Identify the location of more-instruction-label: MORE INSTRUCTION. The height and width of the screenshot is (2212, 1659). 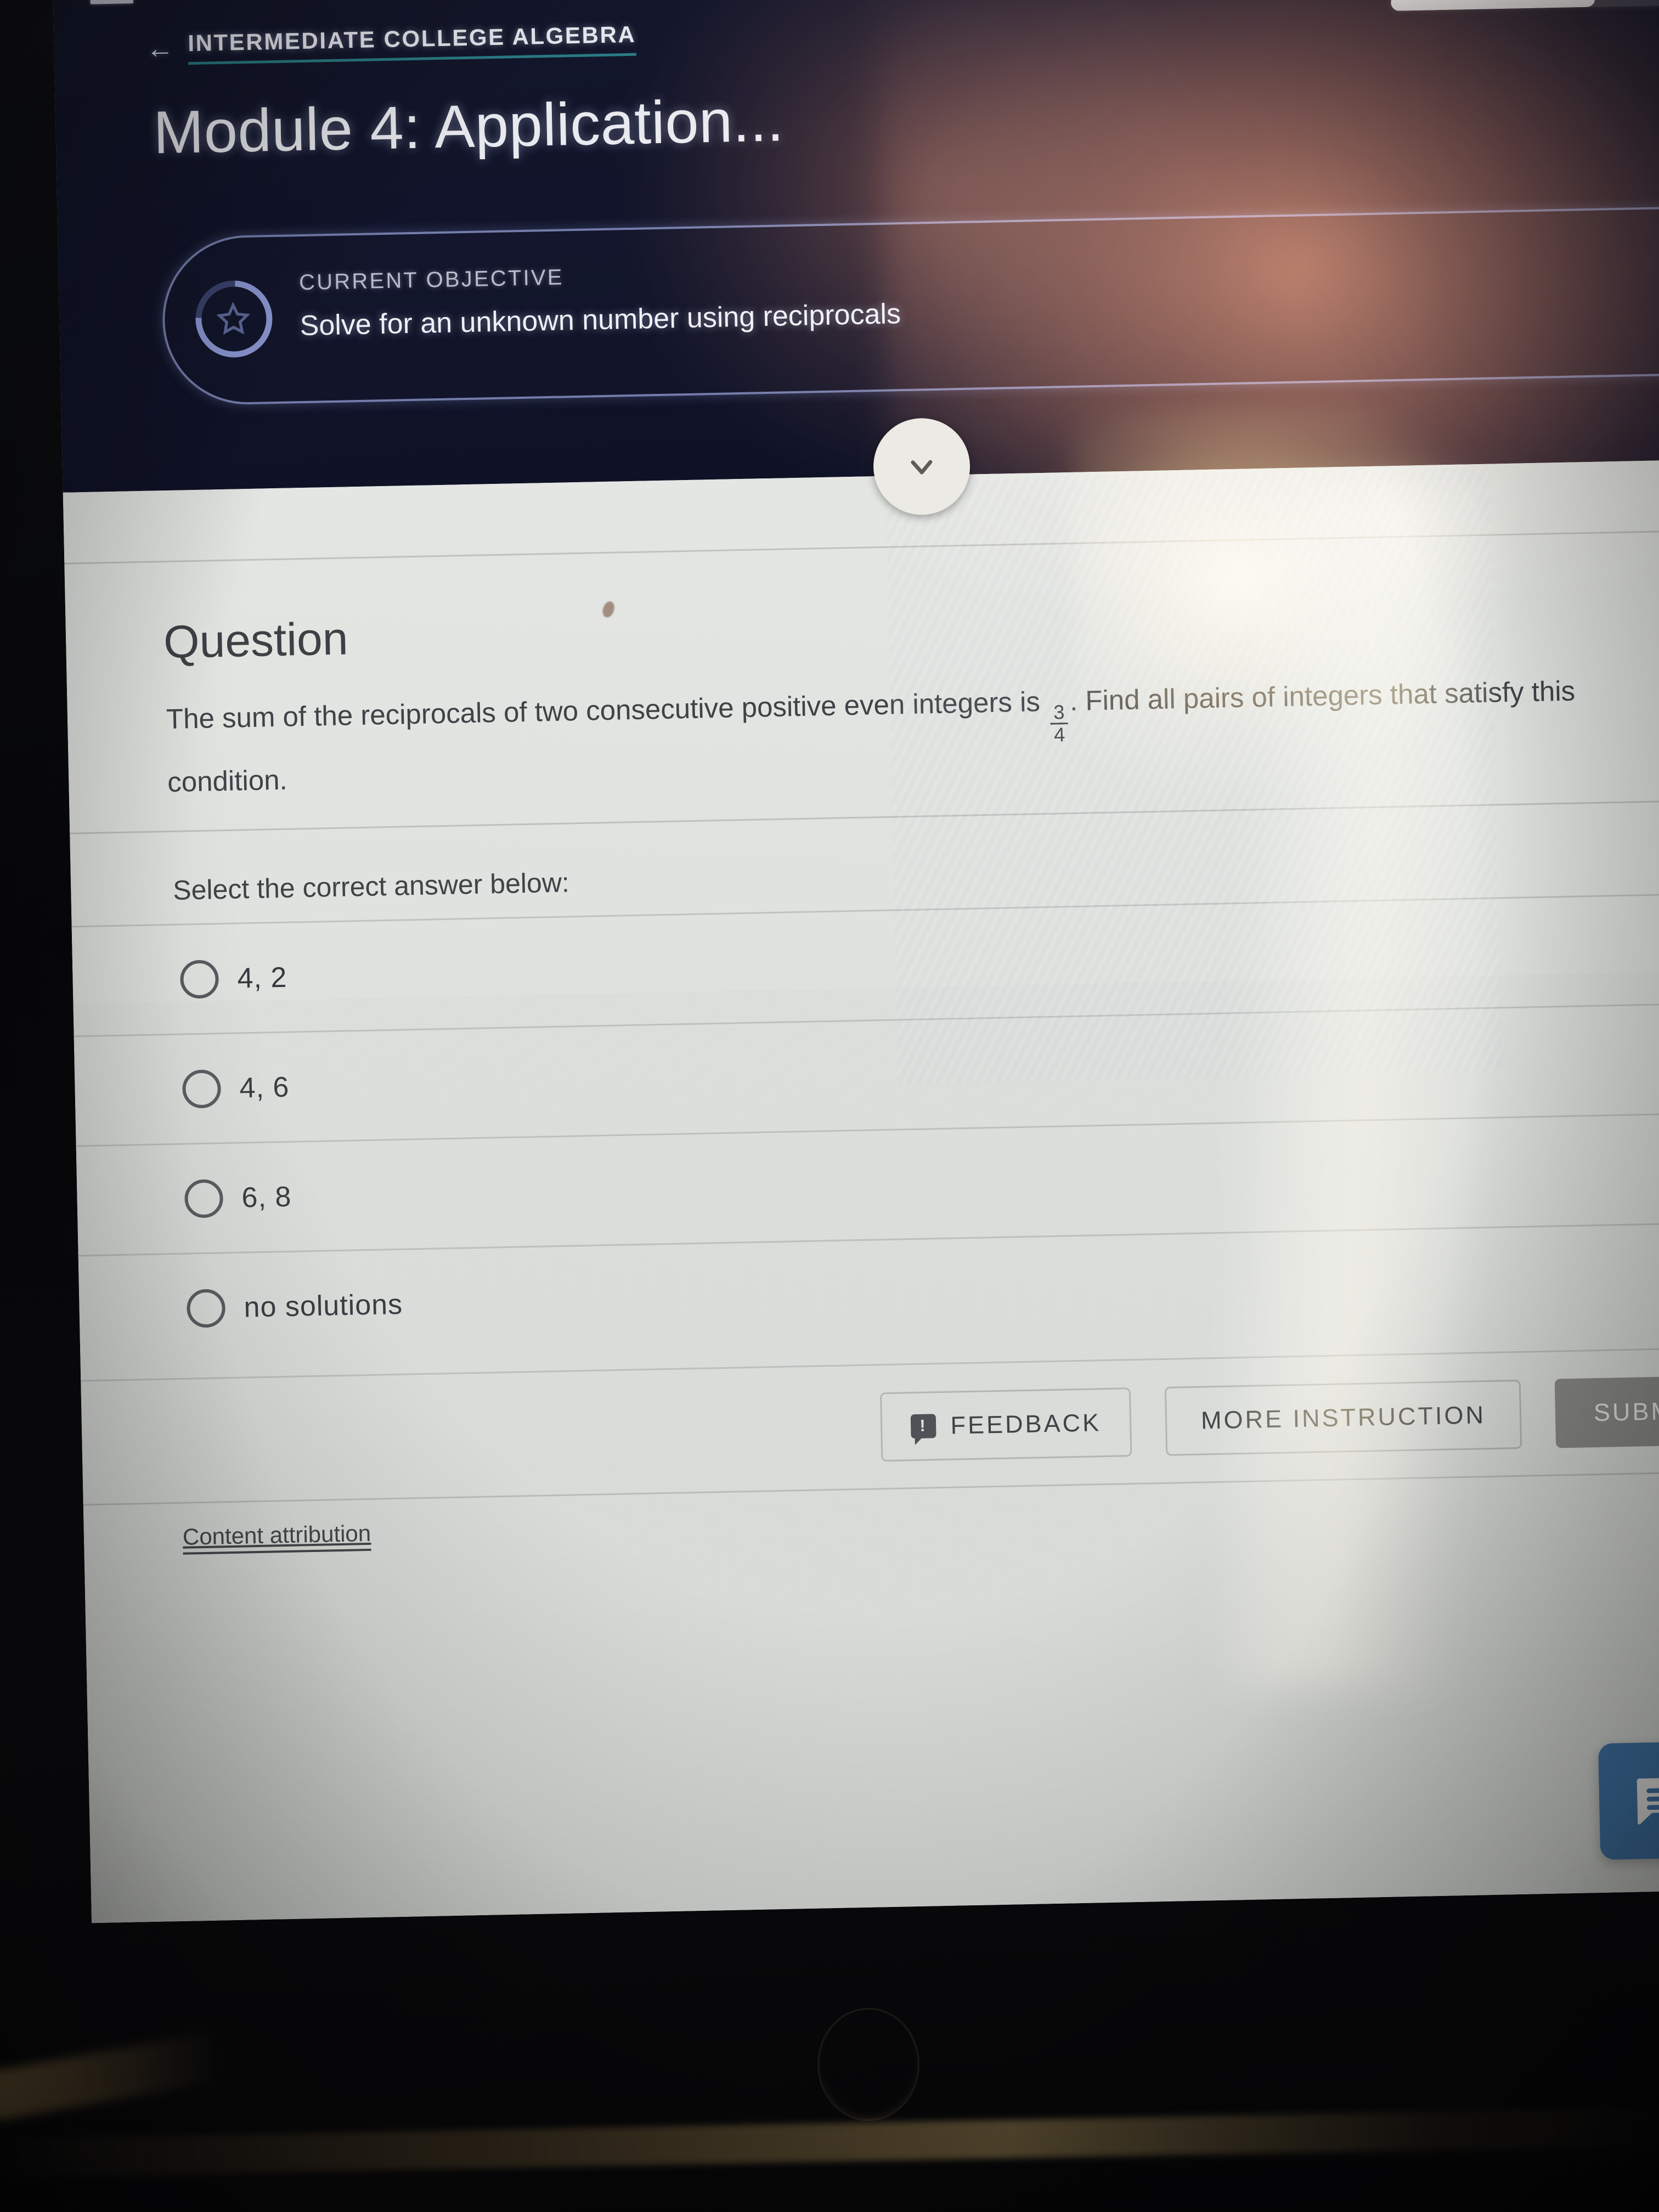
(1343, 1417).